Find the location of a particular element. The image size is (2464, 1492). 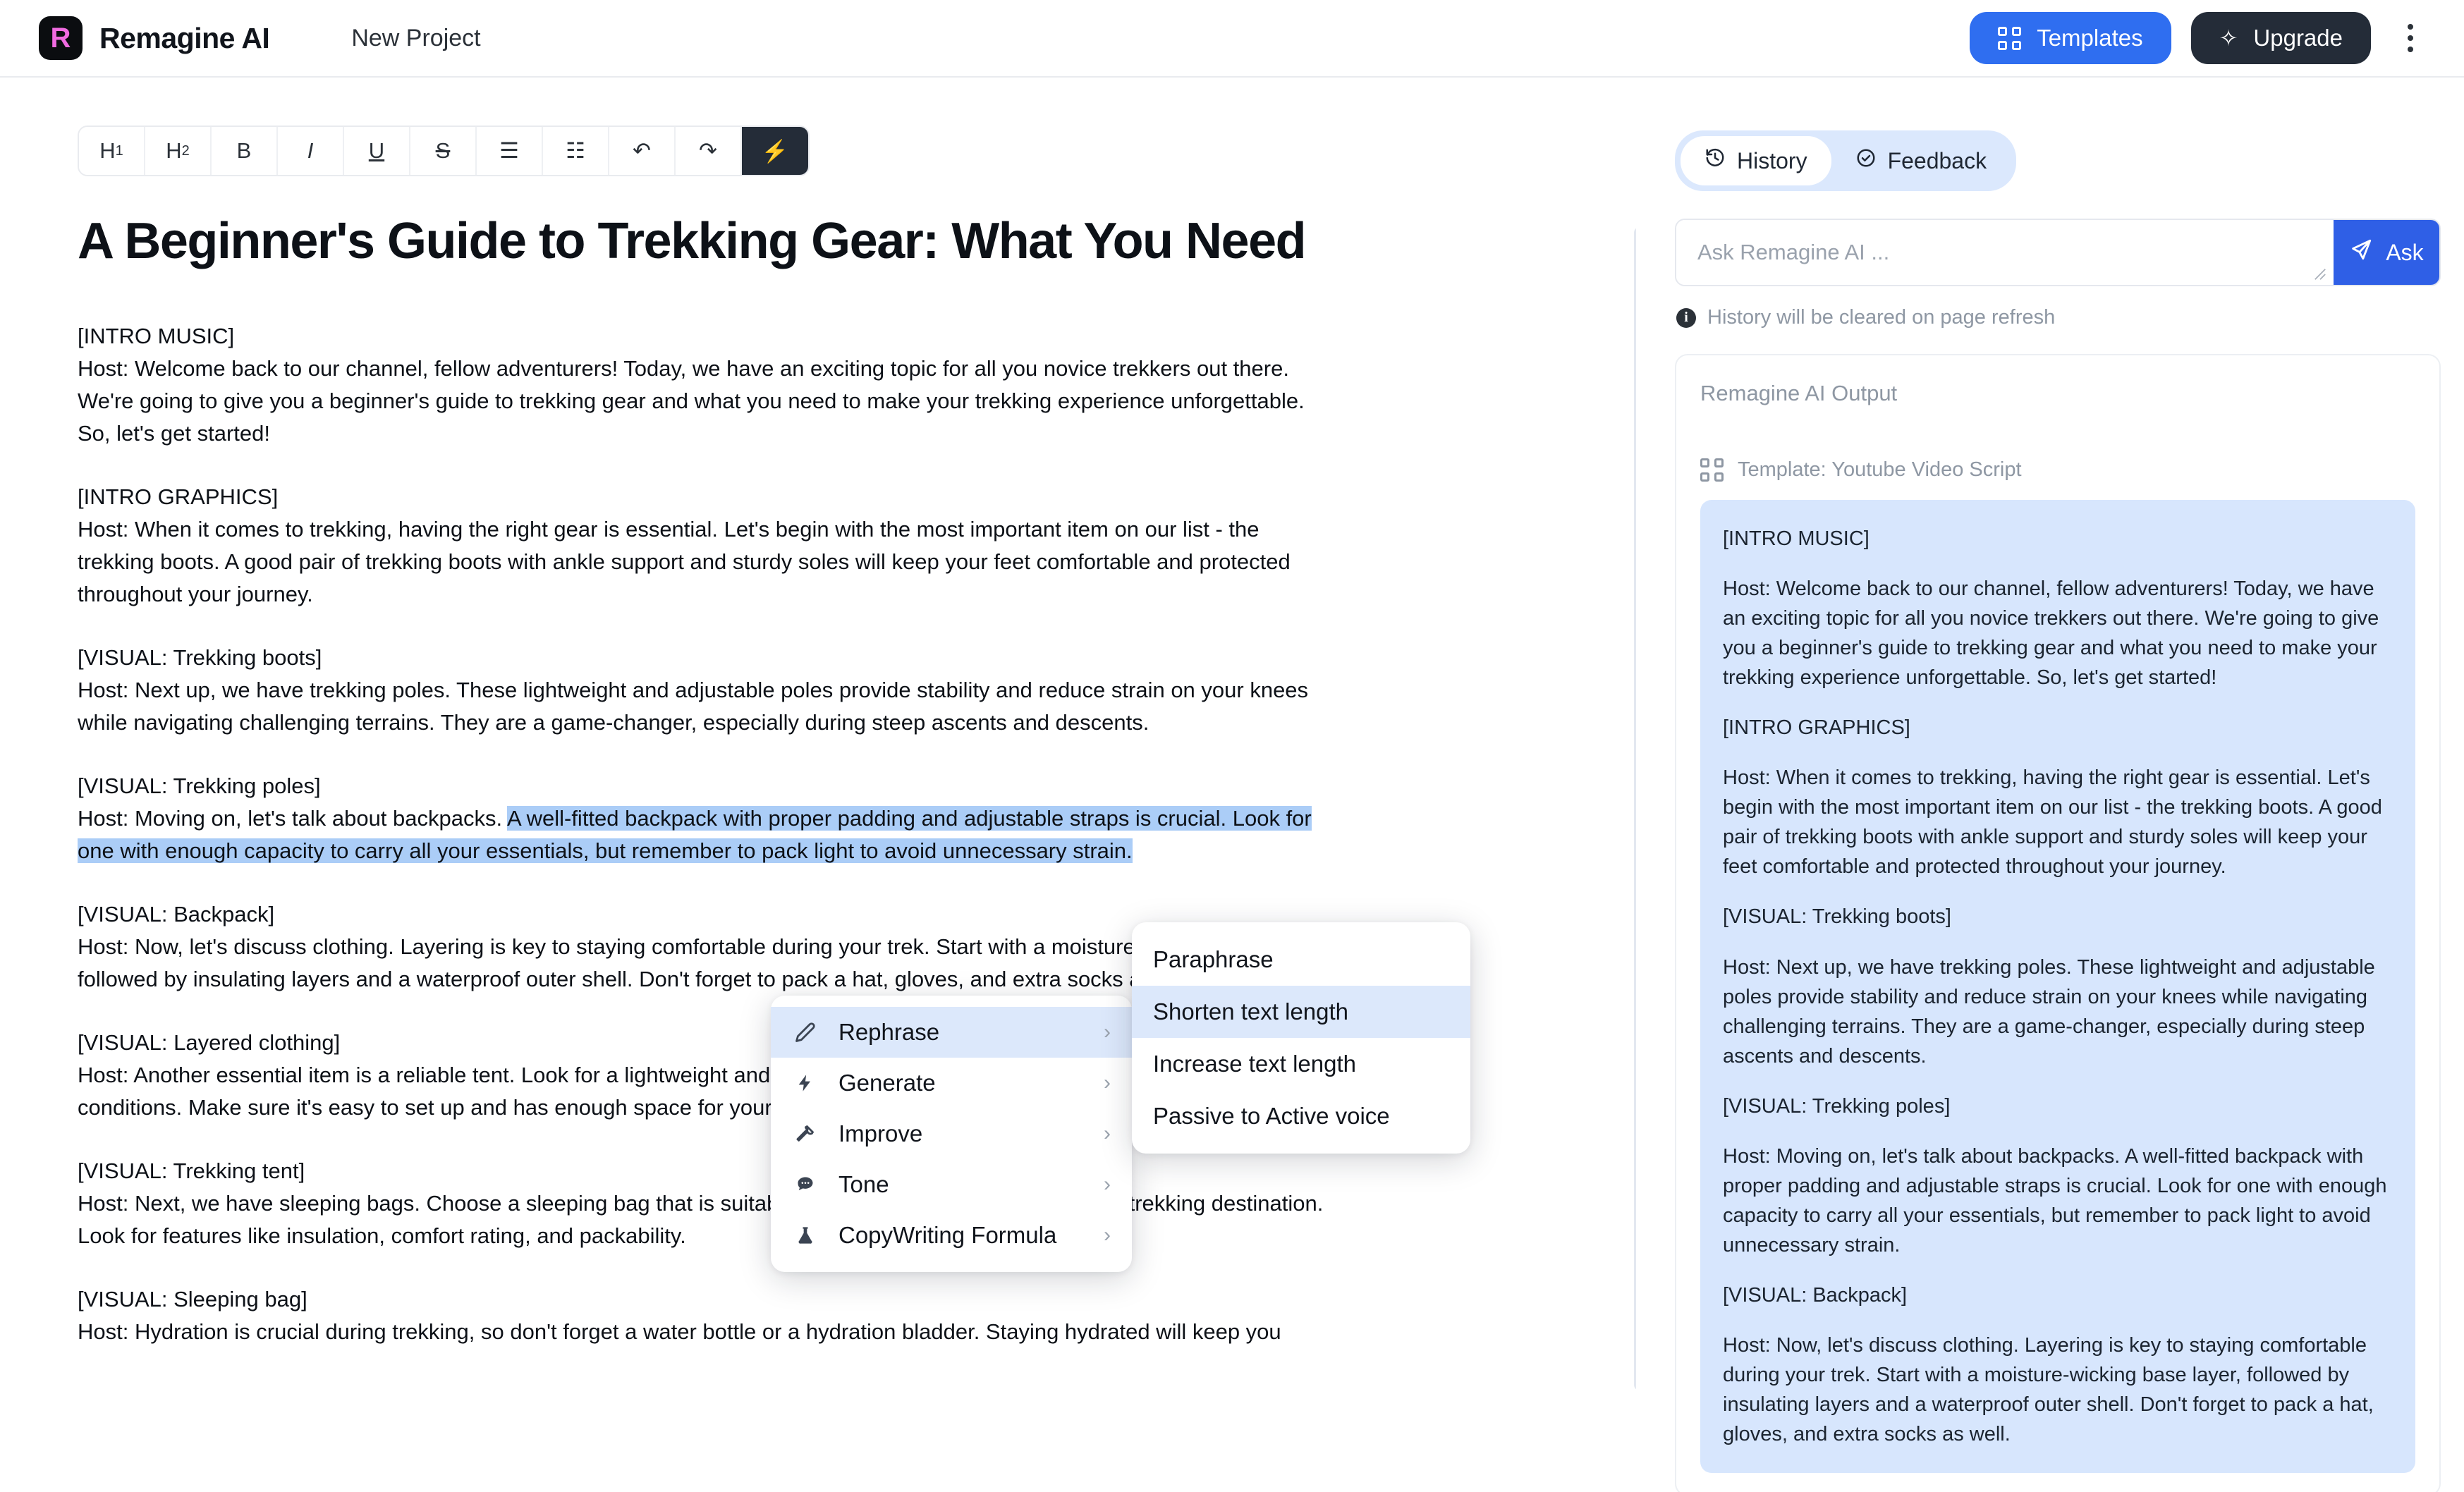

ask-button: Ask is located at coordinates (2386, 252).